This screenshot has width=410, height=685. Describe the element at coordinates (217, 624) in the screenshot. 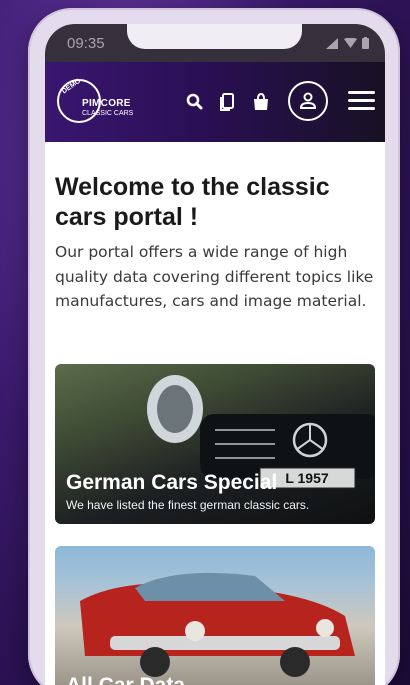

I see `red-car-image` at that location.